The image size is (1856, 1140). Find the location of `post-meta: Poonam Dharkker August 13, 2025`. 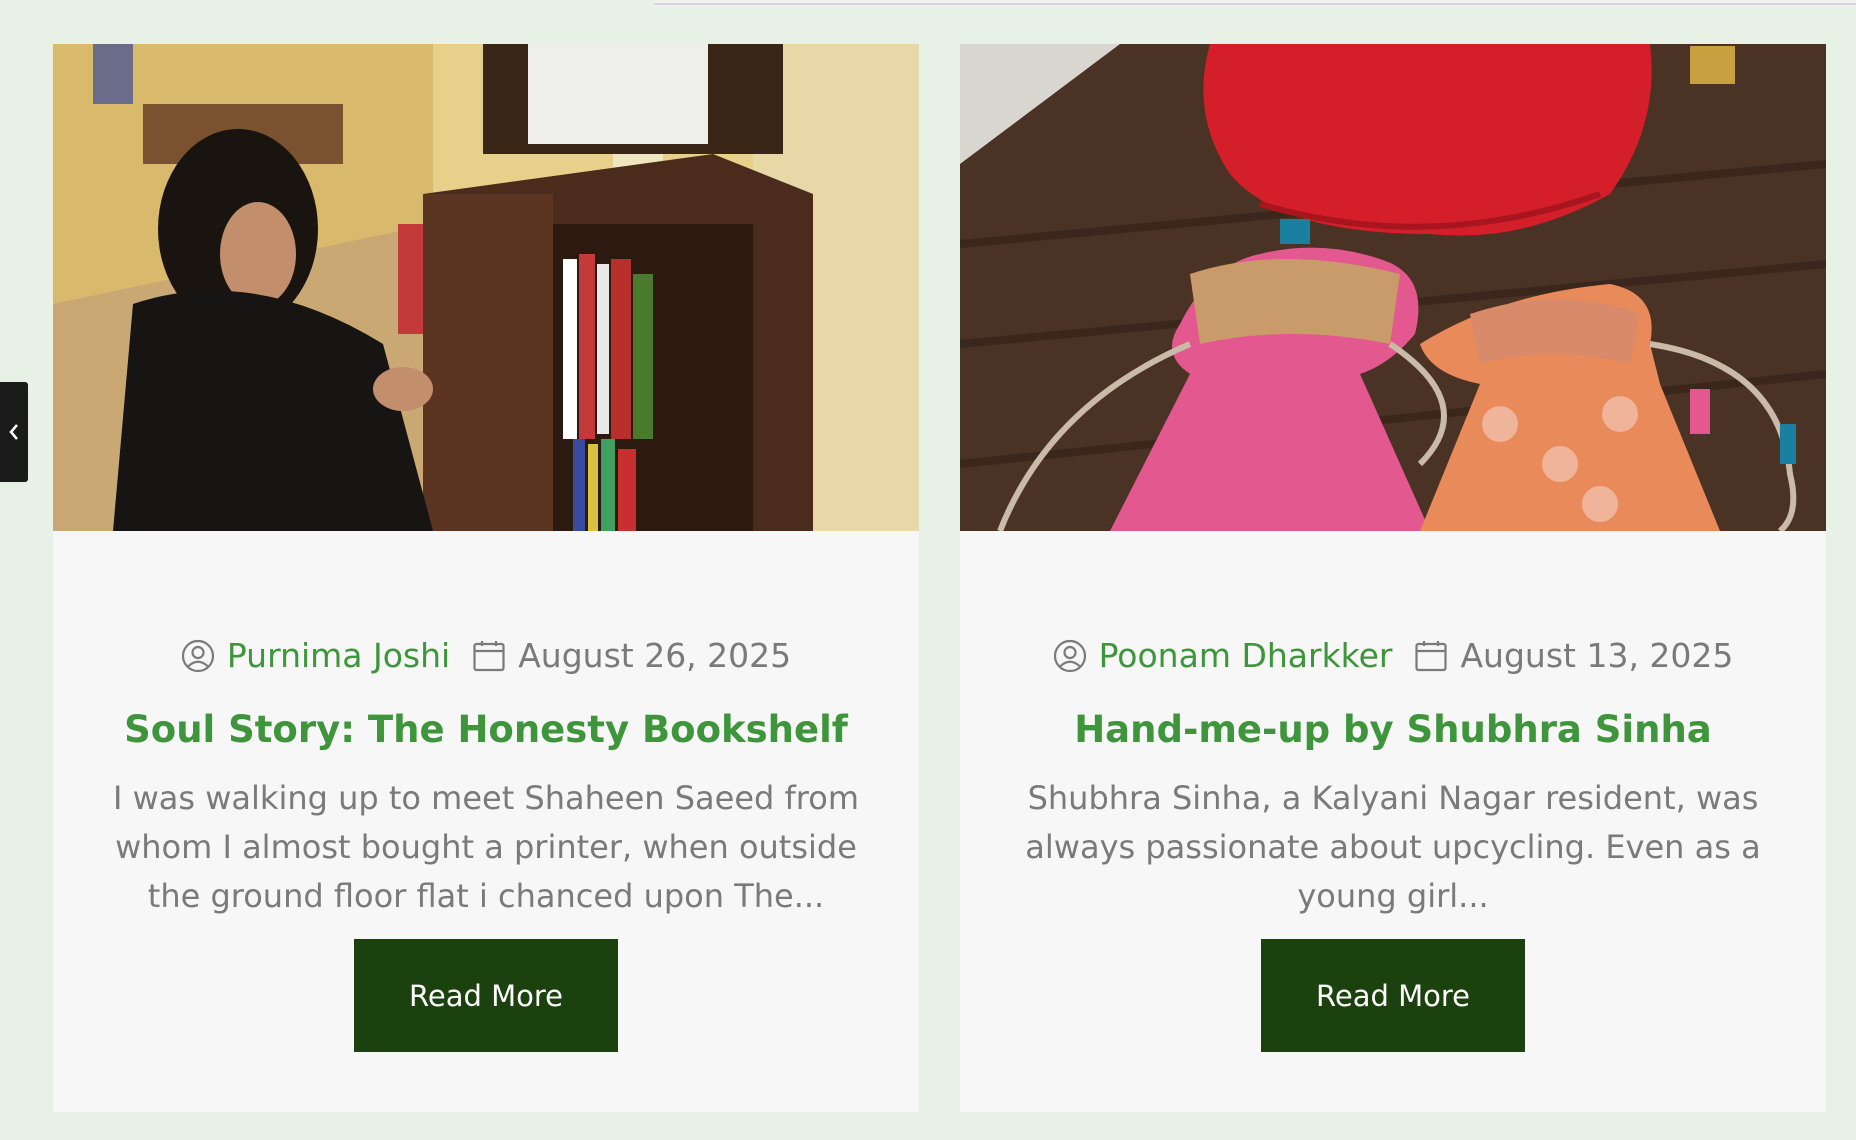

post-meta: Poonam Dharkker August 13, 2025 is located at coordinates (1393, 655).